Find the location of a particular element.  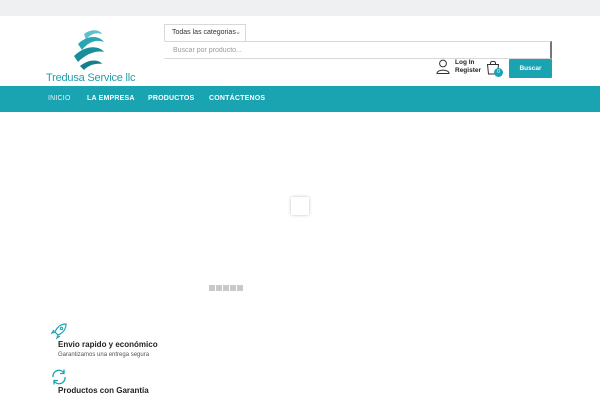

logo-text: Tredusa Service llc is located at coordinates (91, 78).